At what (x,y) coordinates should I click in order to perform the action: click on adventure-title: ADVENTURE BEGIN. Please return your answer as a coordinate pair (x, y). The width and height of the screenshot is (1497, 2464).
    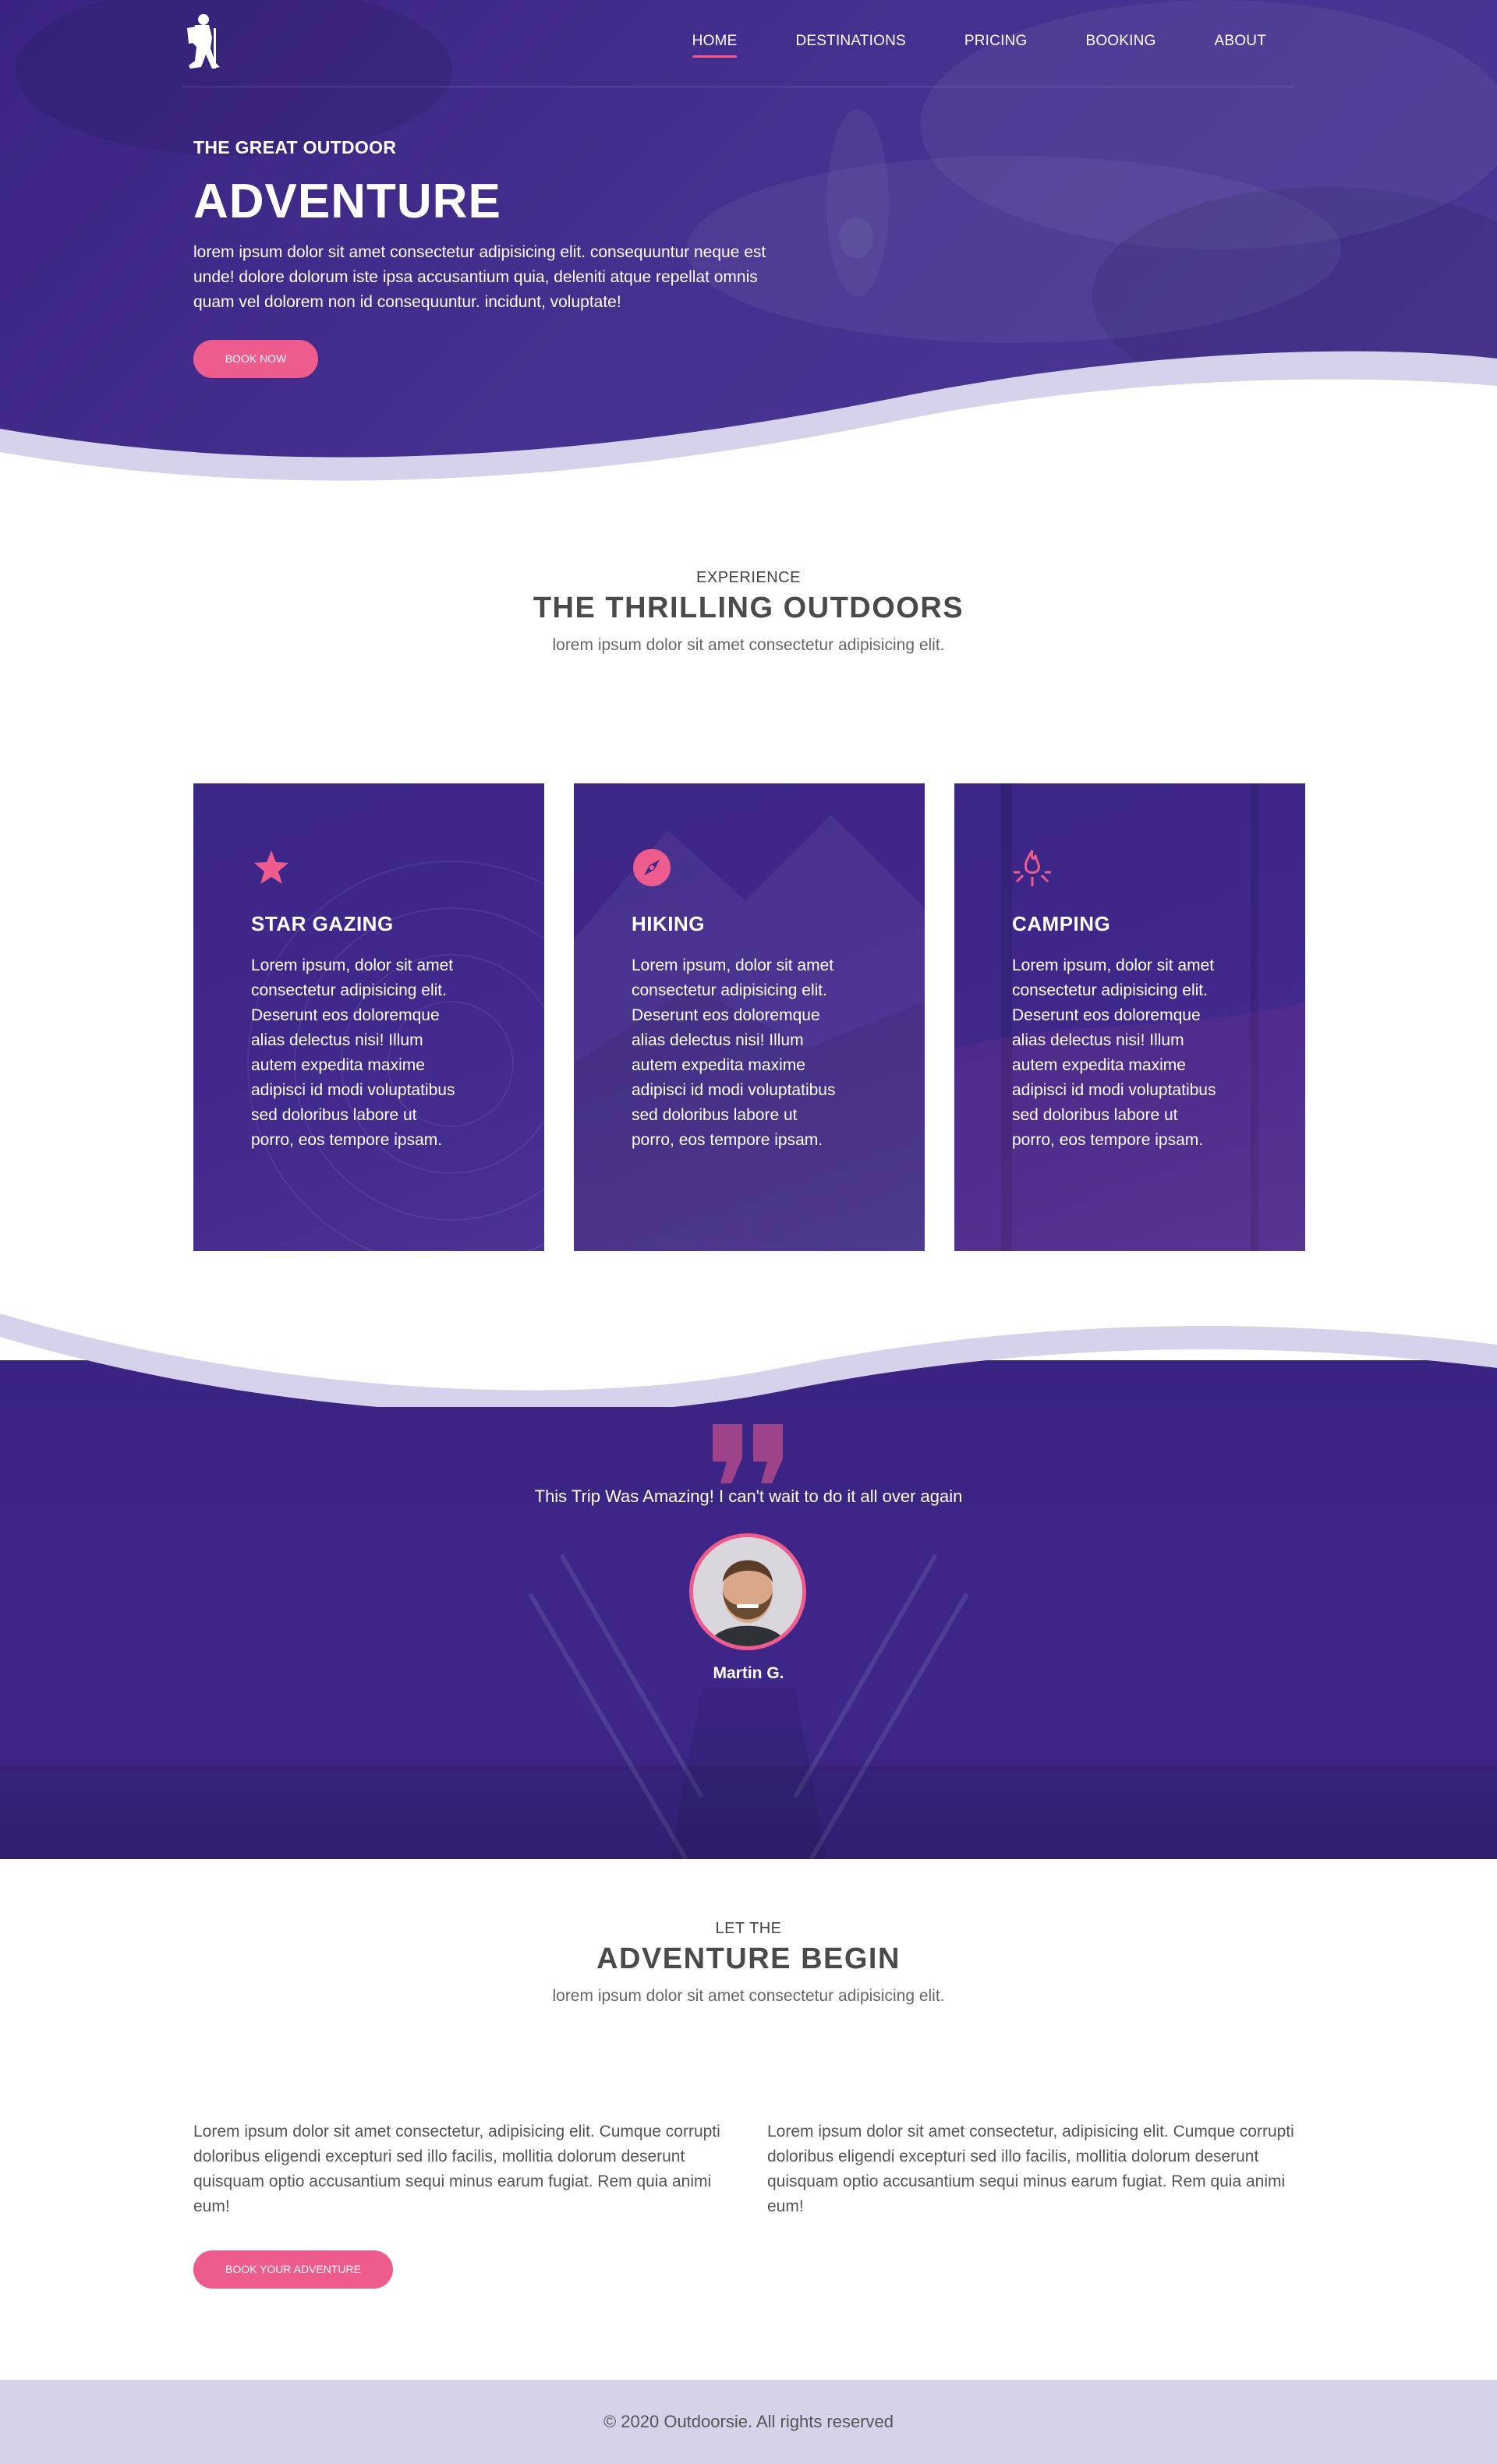
    Looking at the image, I should click on (748, 1959).